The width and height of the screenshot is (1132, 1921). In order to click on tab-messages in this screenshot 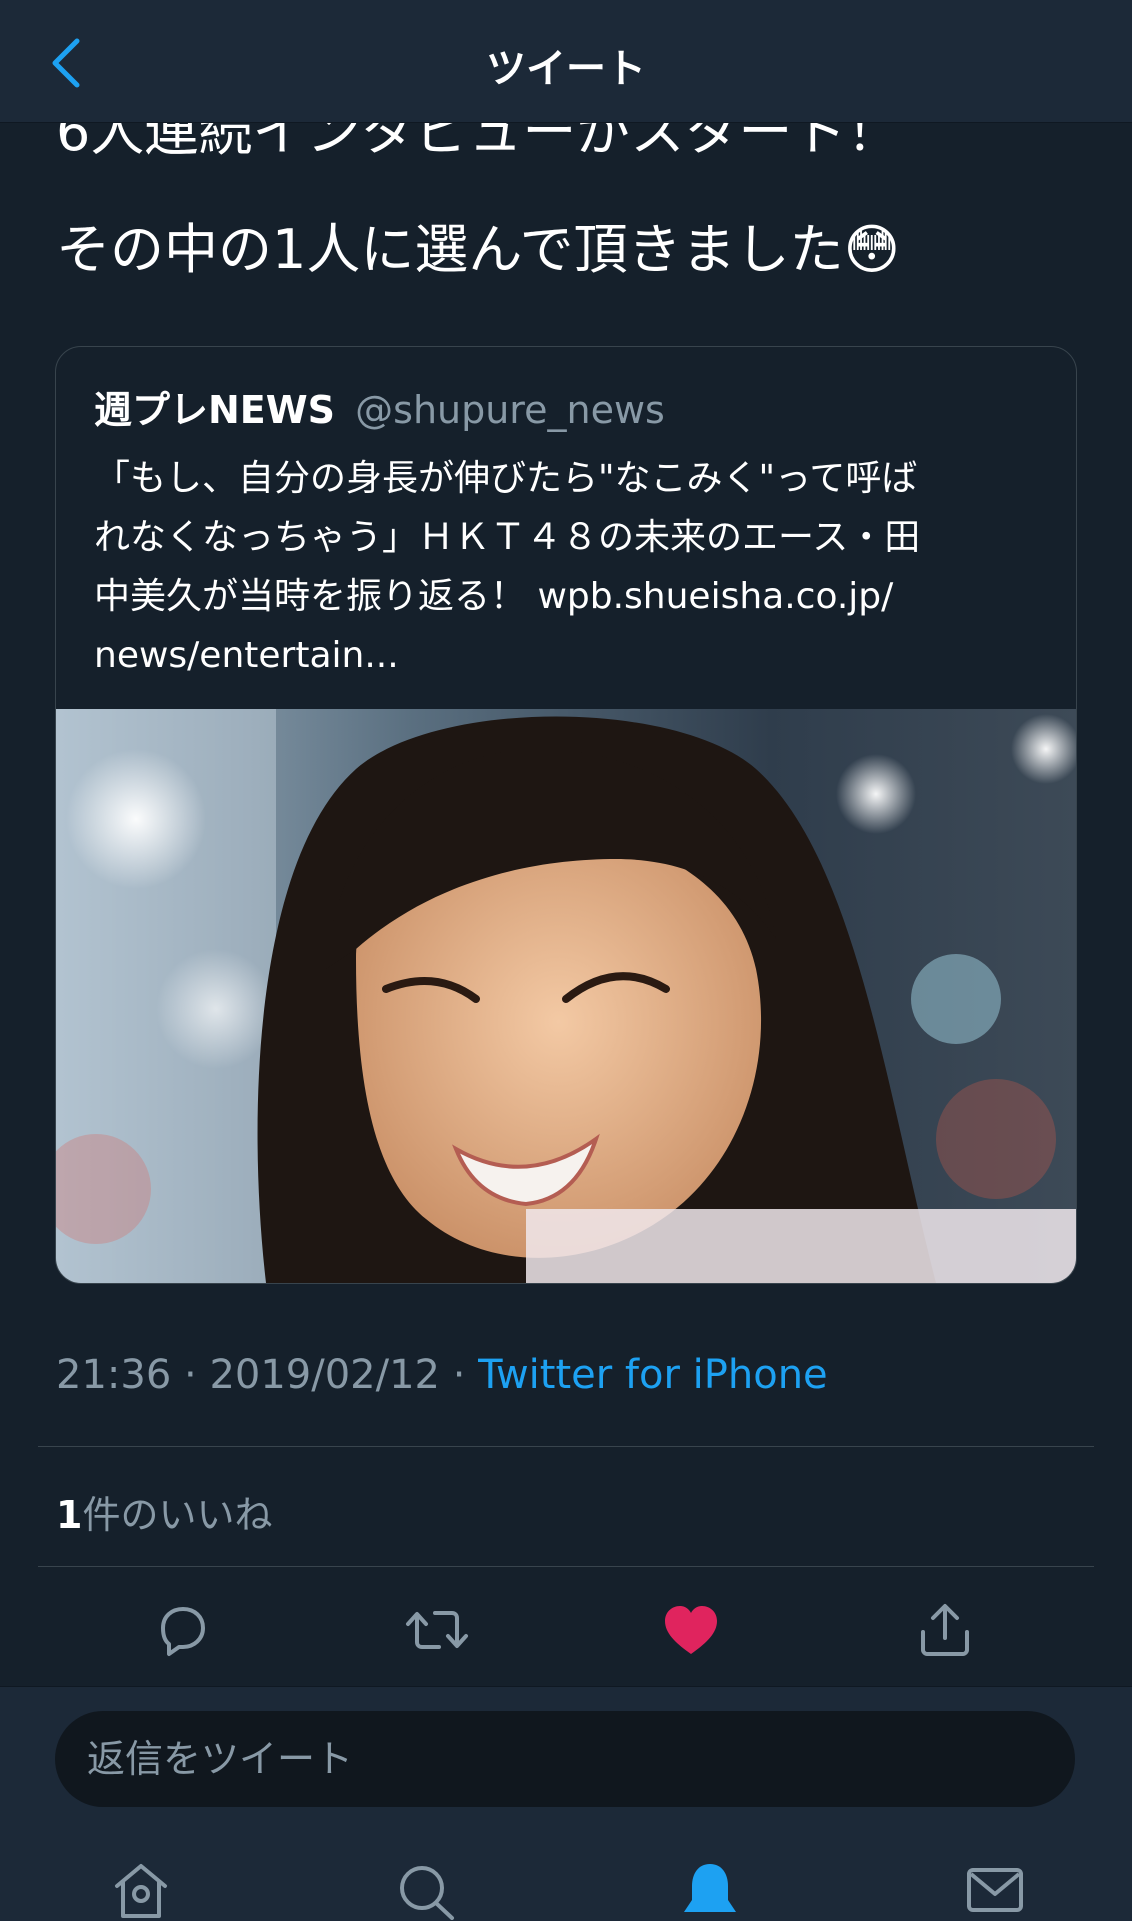, I will do `click(995, 1890)`.